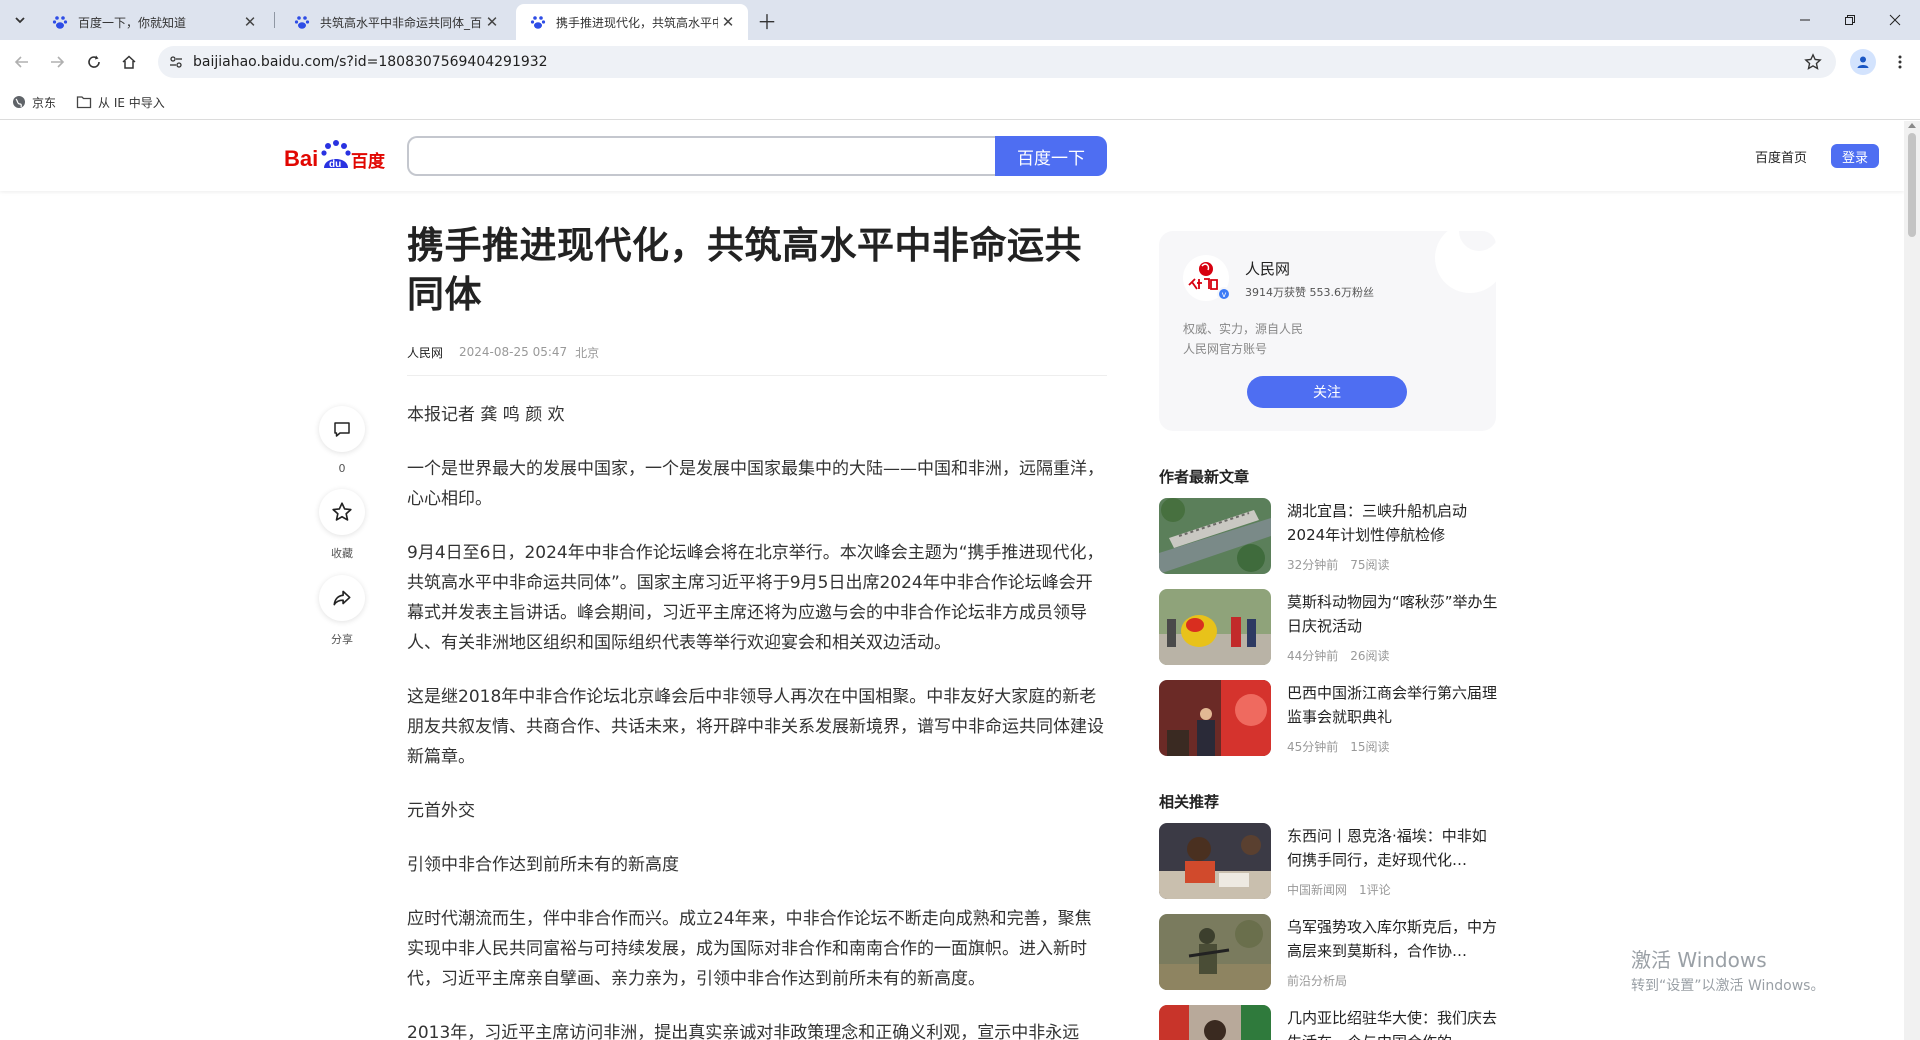  I want to click on arrow-left-icon, so click(21, 62).